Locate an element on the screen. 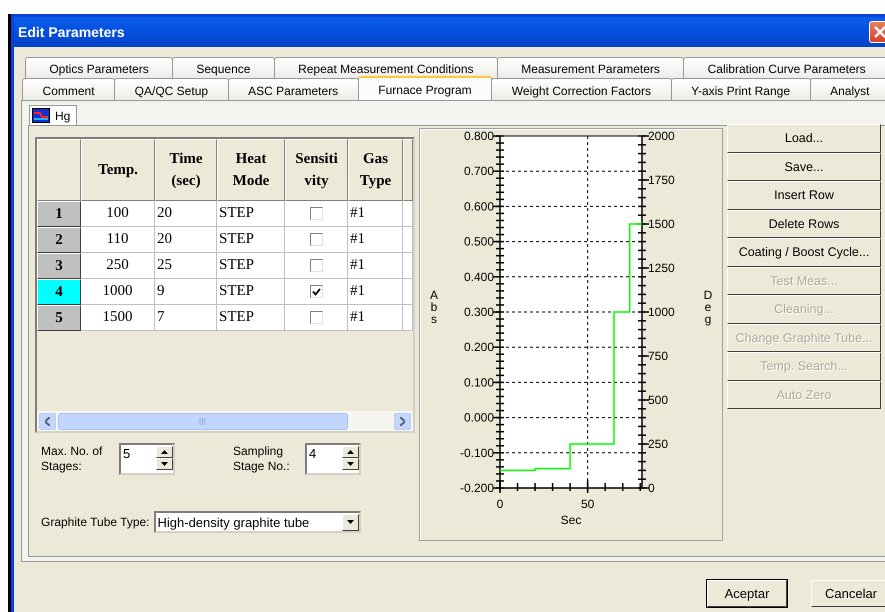  column-header: Temp. is located at coordinates (118, 170).